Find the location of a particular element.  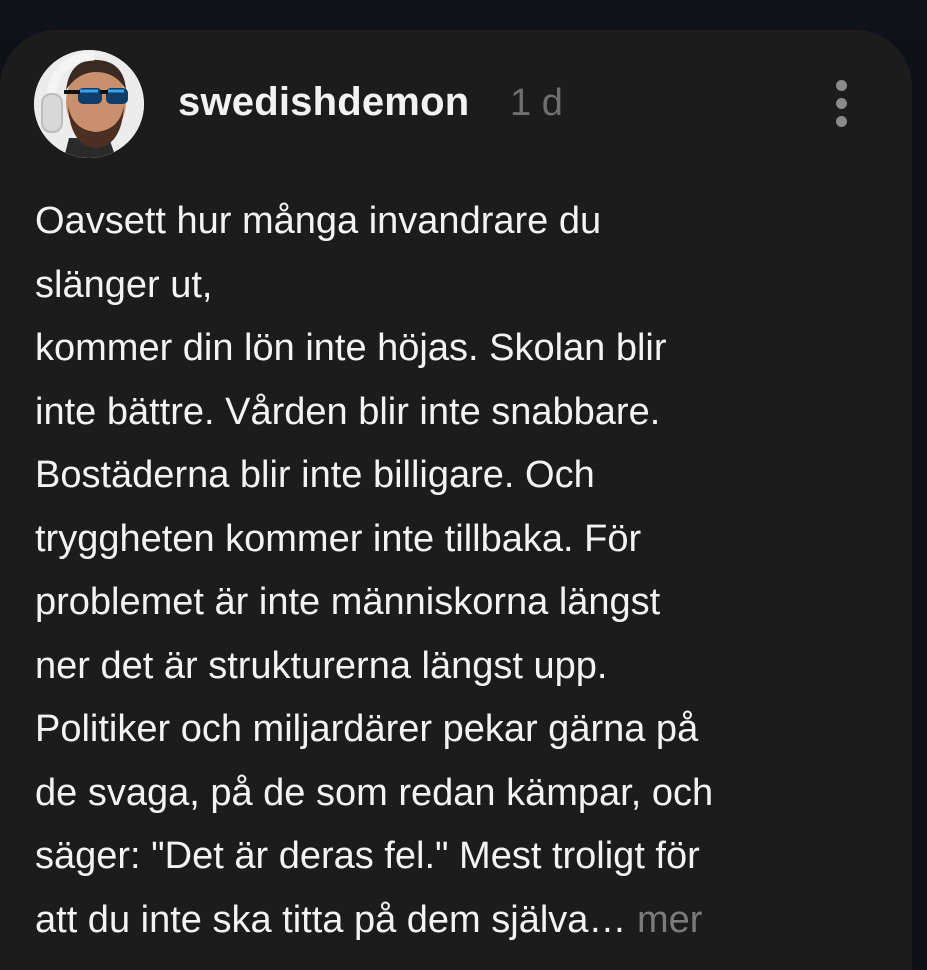

read-more-link: mer is located at coordinates (669, 920).